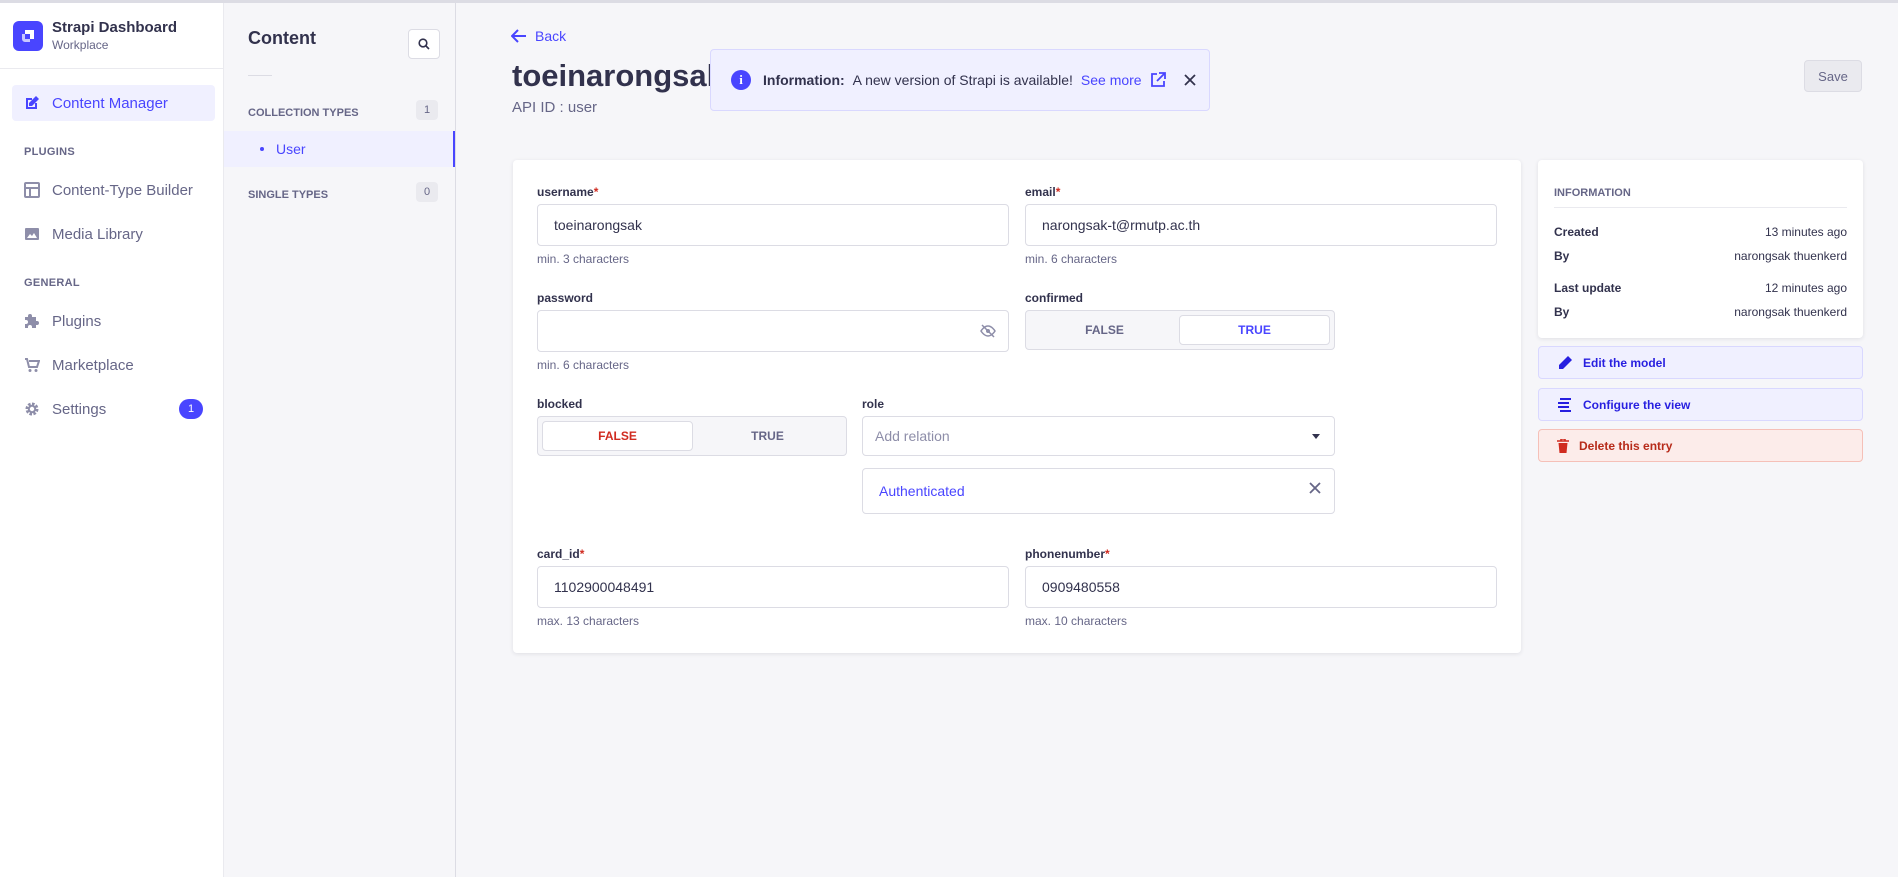 This screenshot has width=1898, height=877. Describe the element at coordinates (551, 36) in the screenshot. I see `back-label: Back` at that location.